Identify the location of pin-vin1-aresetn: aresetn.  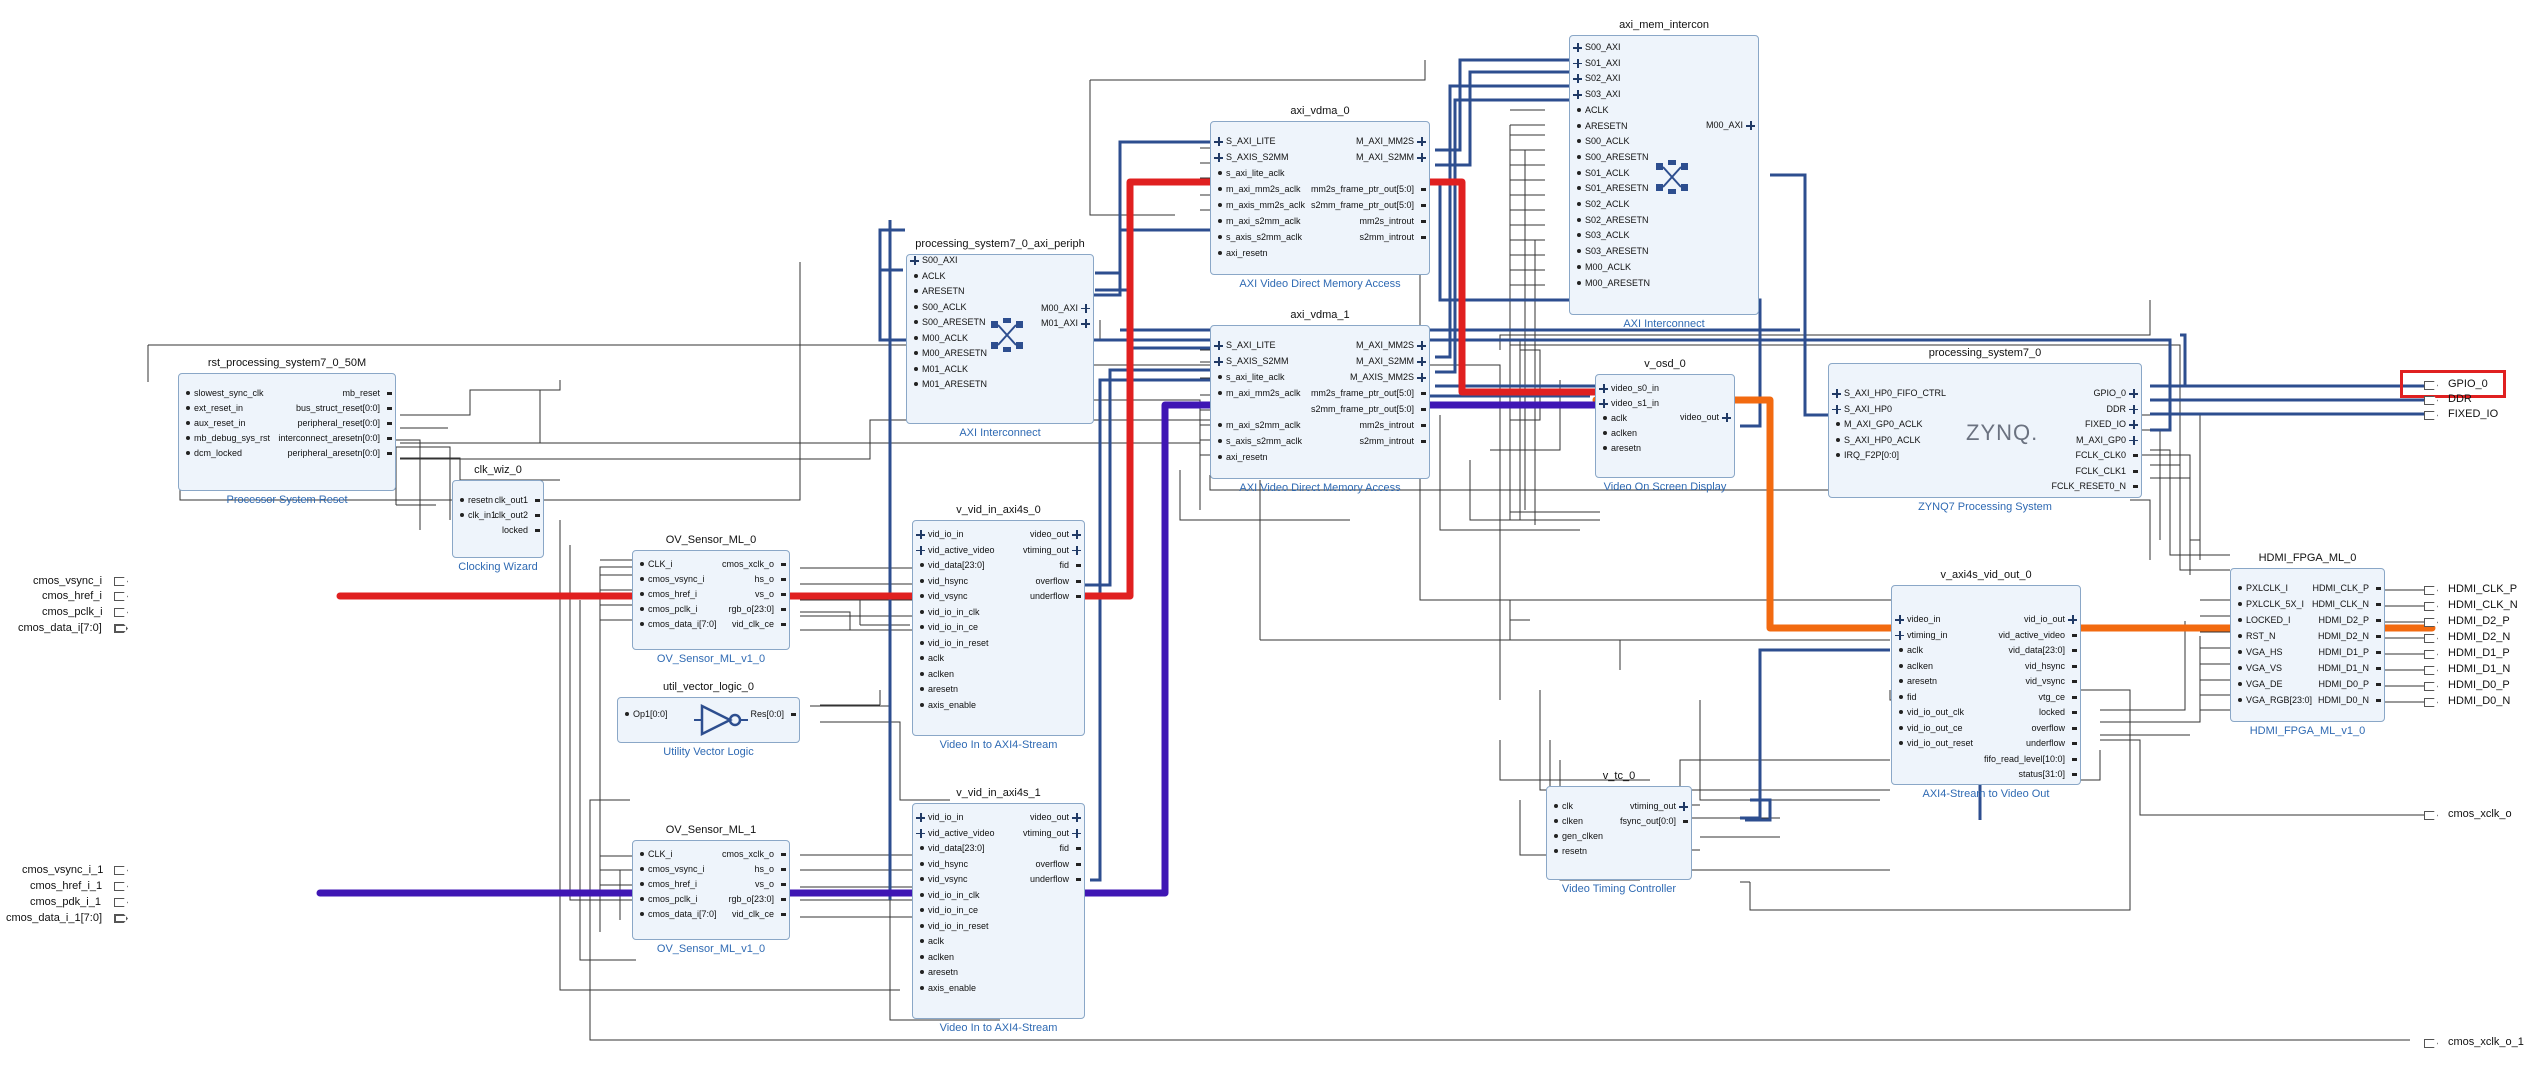
(943, 972).